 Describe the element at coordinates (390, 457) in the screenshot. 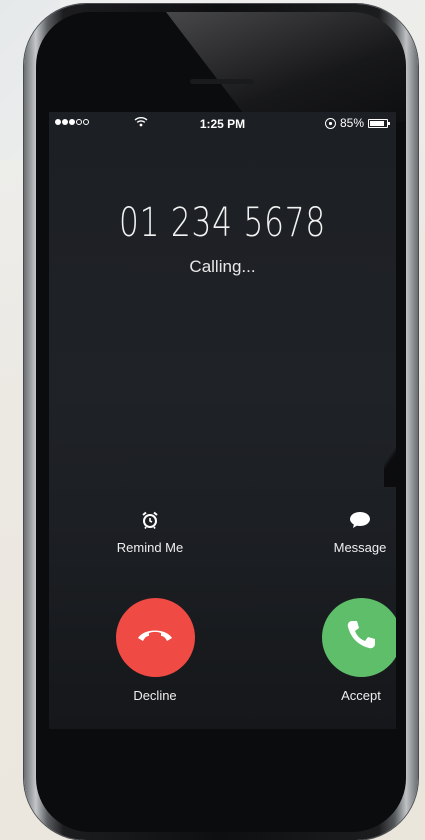

I see `screen-reflection-edge` at that location.